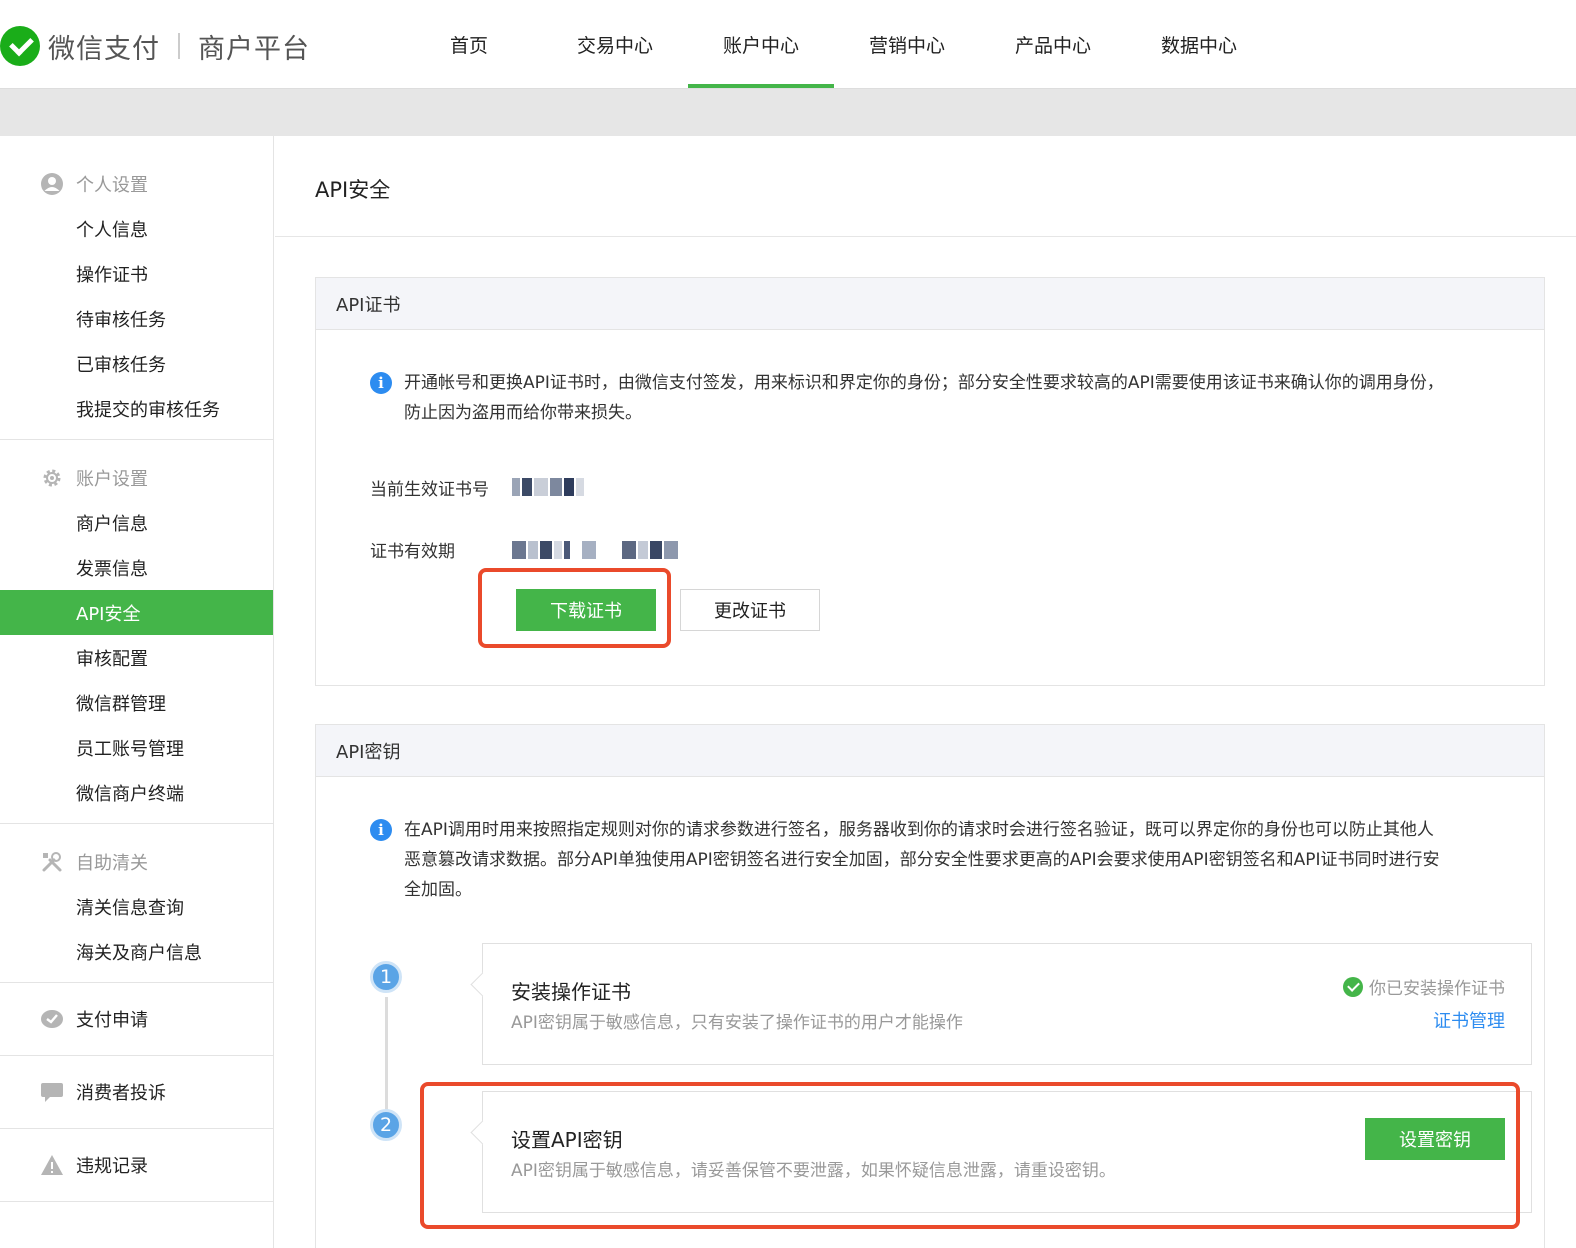 The width and height of the screenshot is (1576, 1248). What do you see at coordinates (930, 751) in the screenshot?
I see `api-key-card-title: API密钥` at bounding box center [930, 751].